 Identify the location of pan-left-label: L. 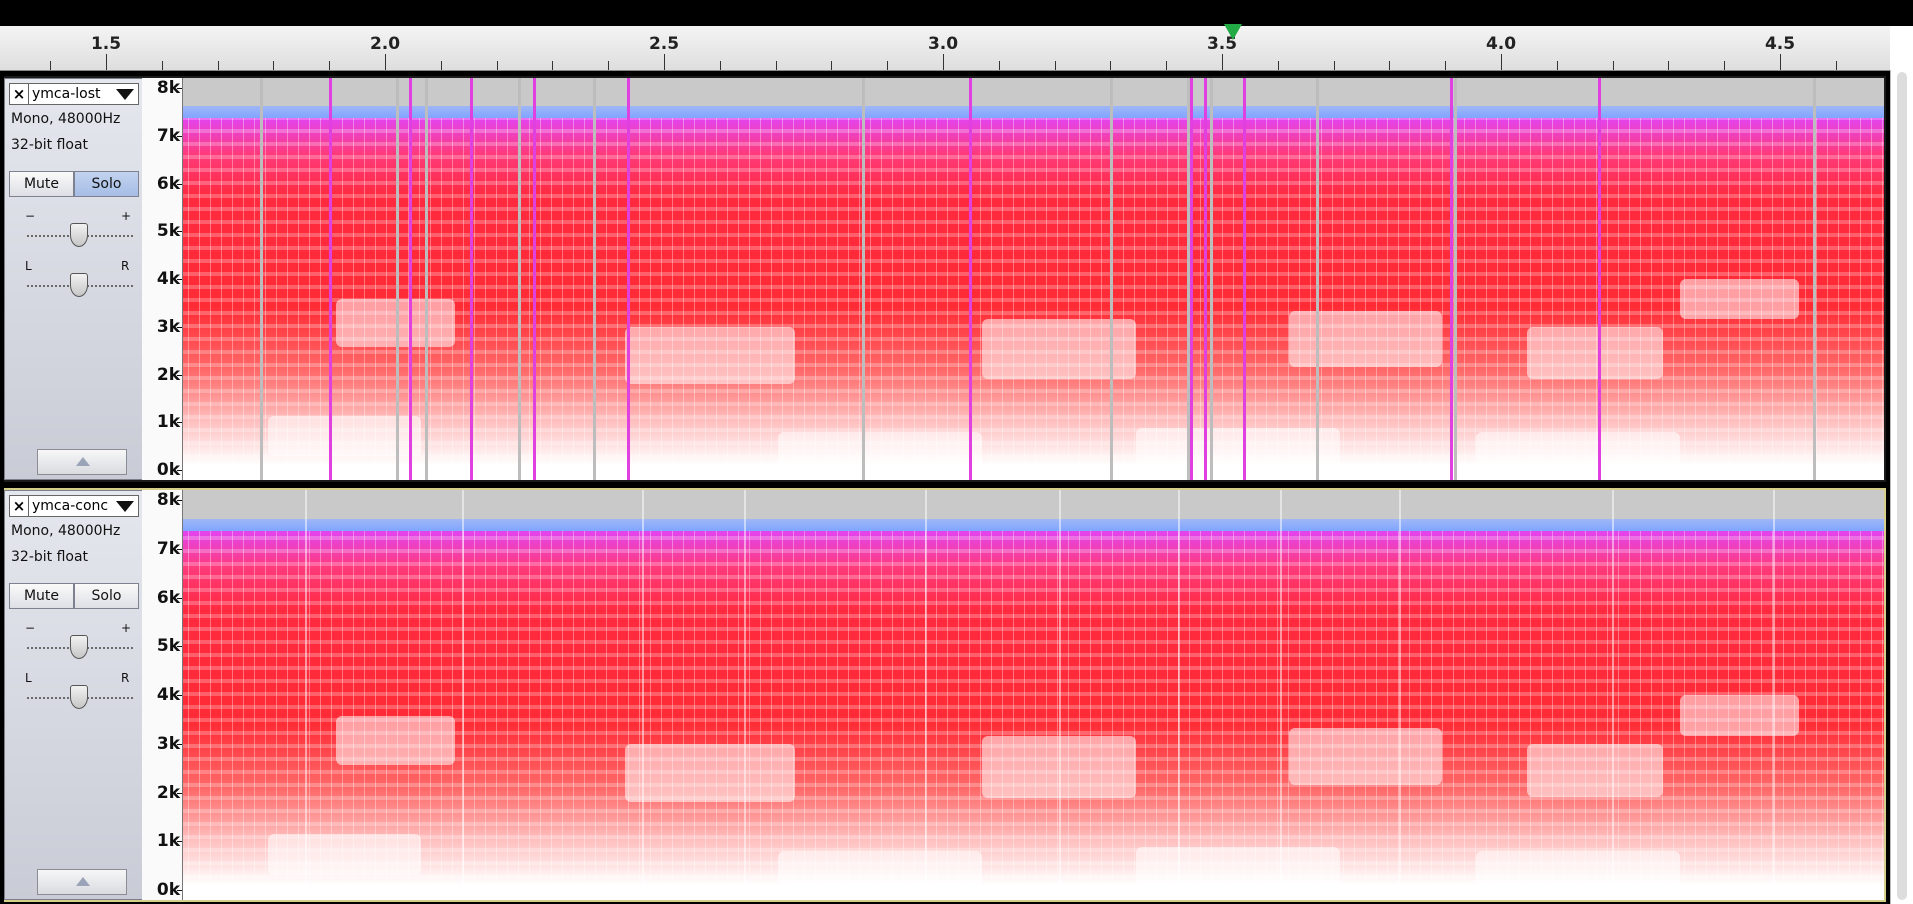
(28, 678).